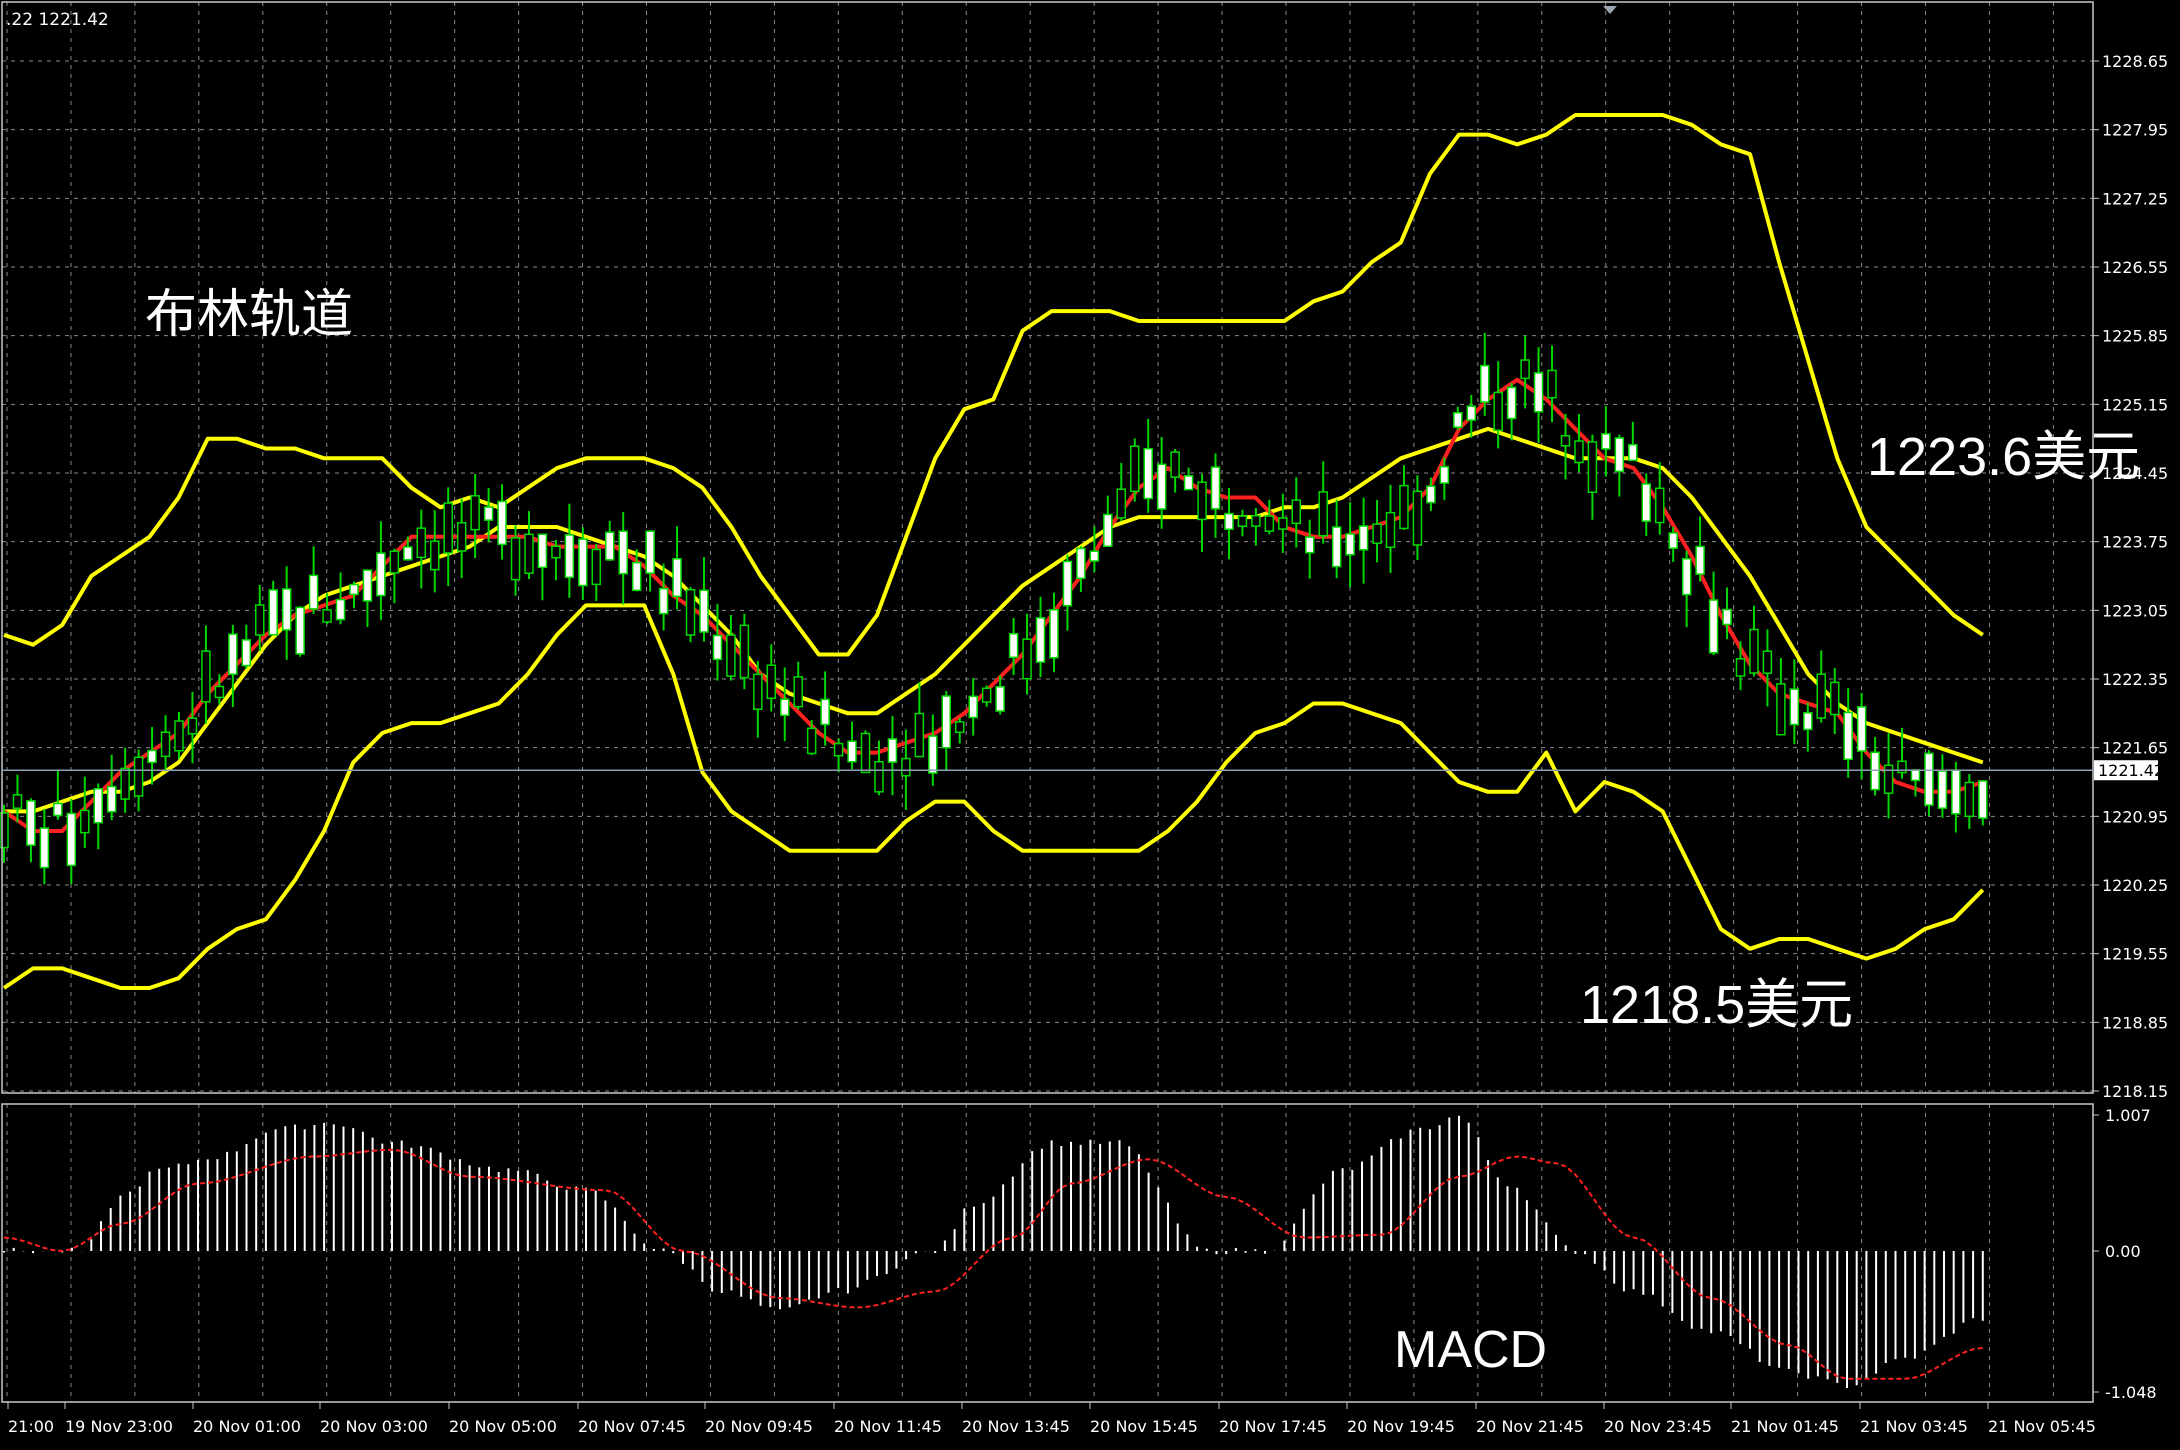  Describe the element at coordinates (2135, 679) in the screenshot. I see `y-tick-label: 1222.35` at that location.